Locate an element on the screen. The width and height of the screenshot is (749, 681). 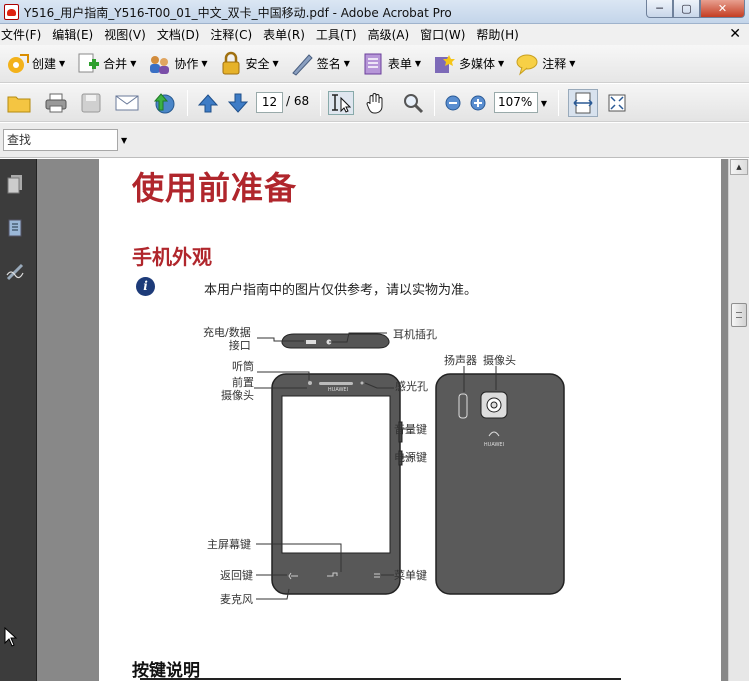
form-icon is located at coordinates (373, 64).